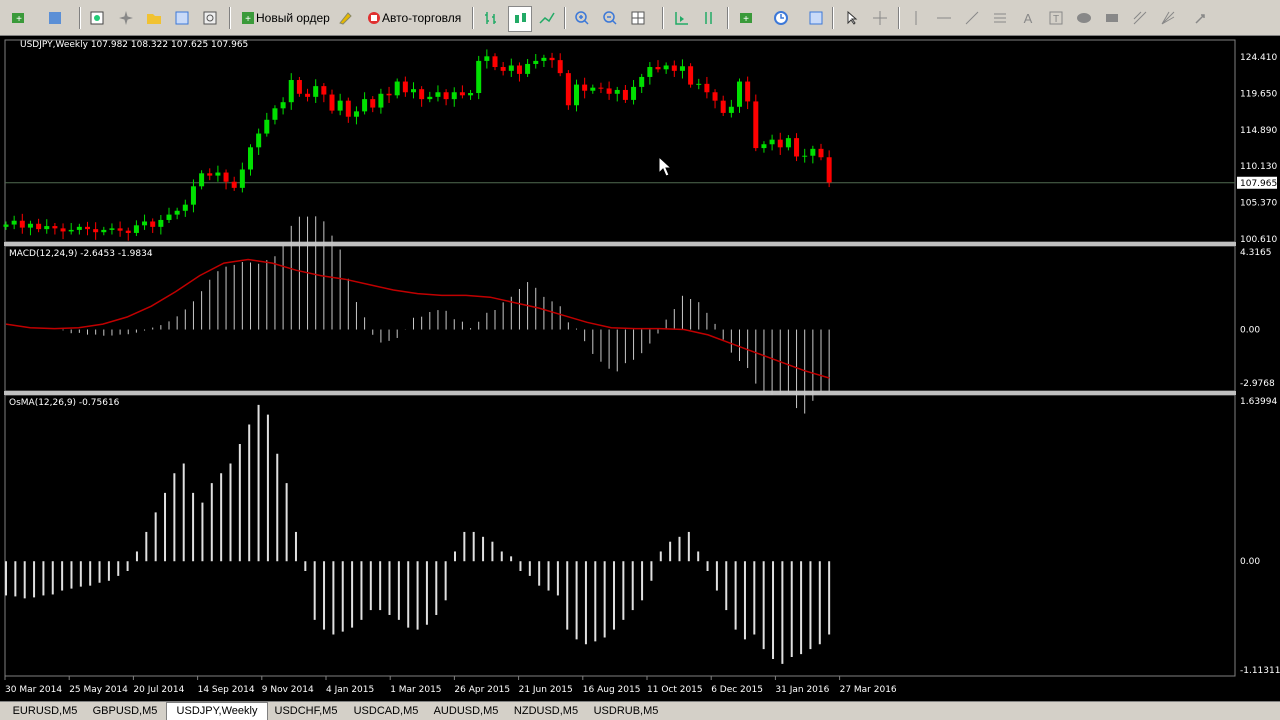 This screenshot has height=720, width=1280. Describe the element at coordinates (665, 166) in the screenshot. I see `mouse-cursor-icon` at that location.